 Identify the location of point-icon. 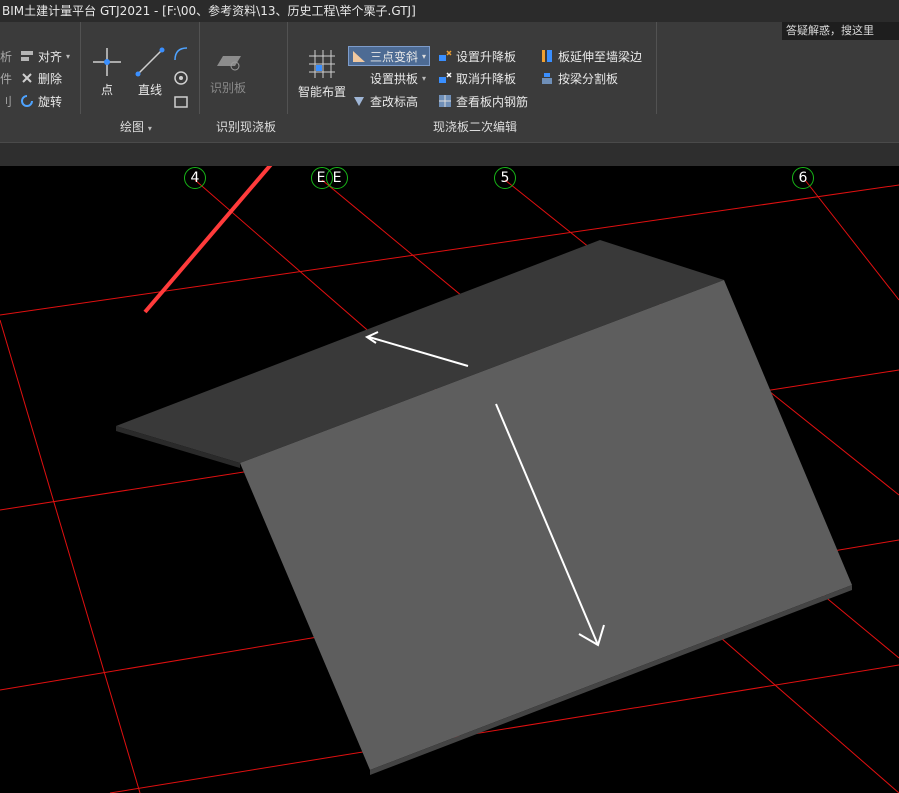
(107, 62).